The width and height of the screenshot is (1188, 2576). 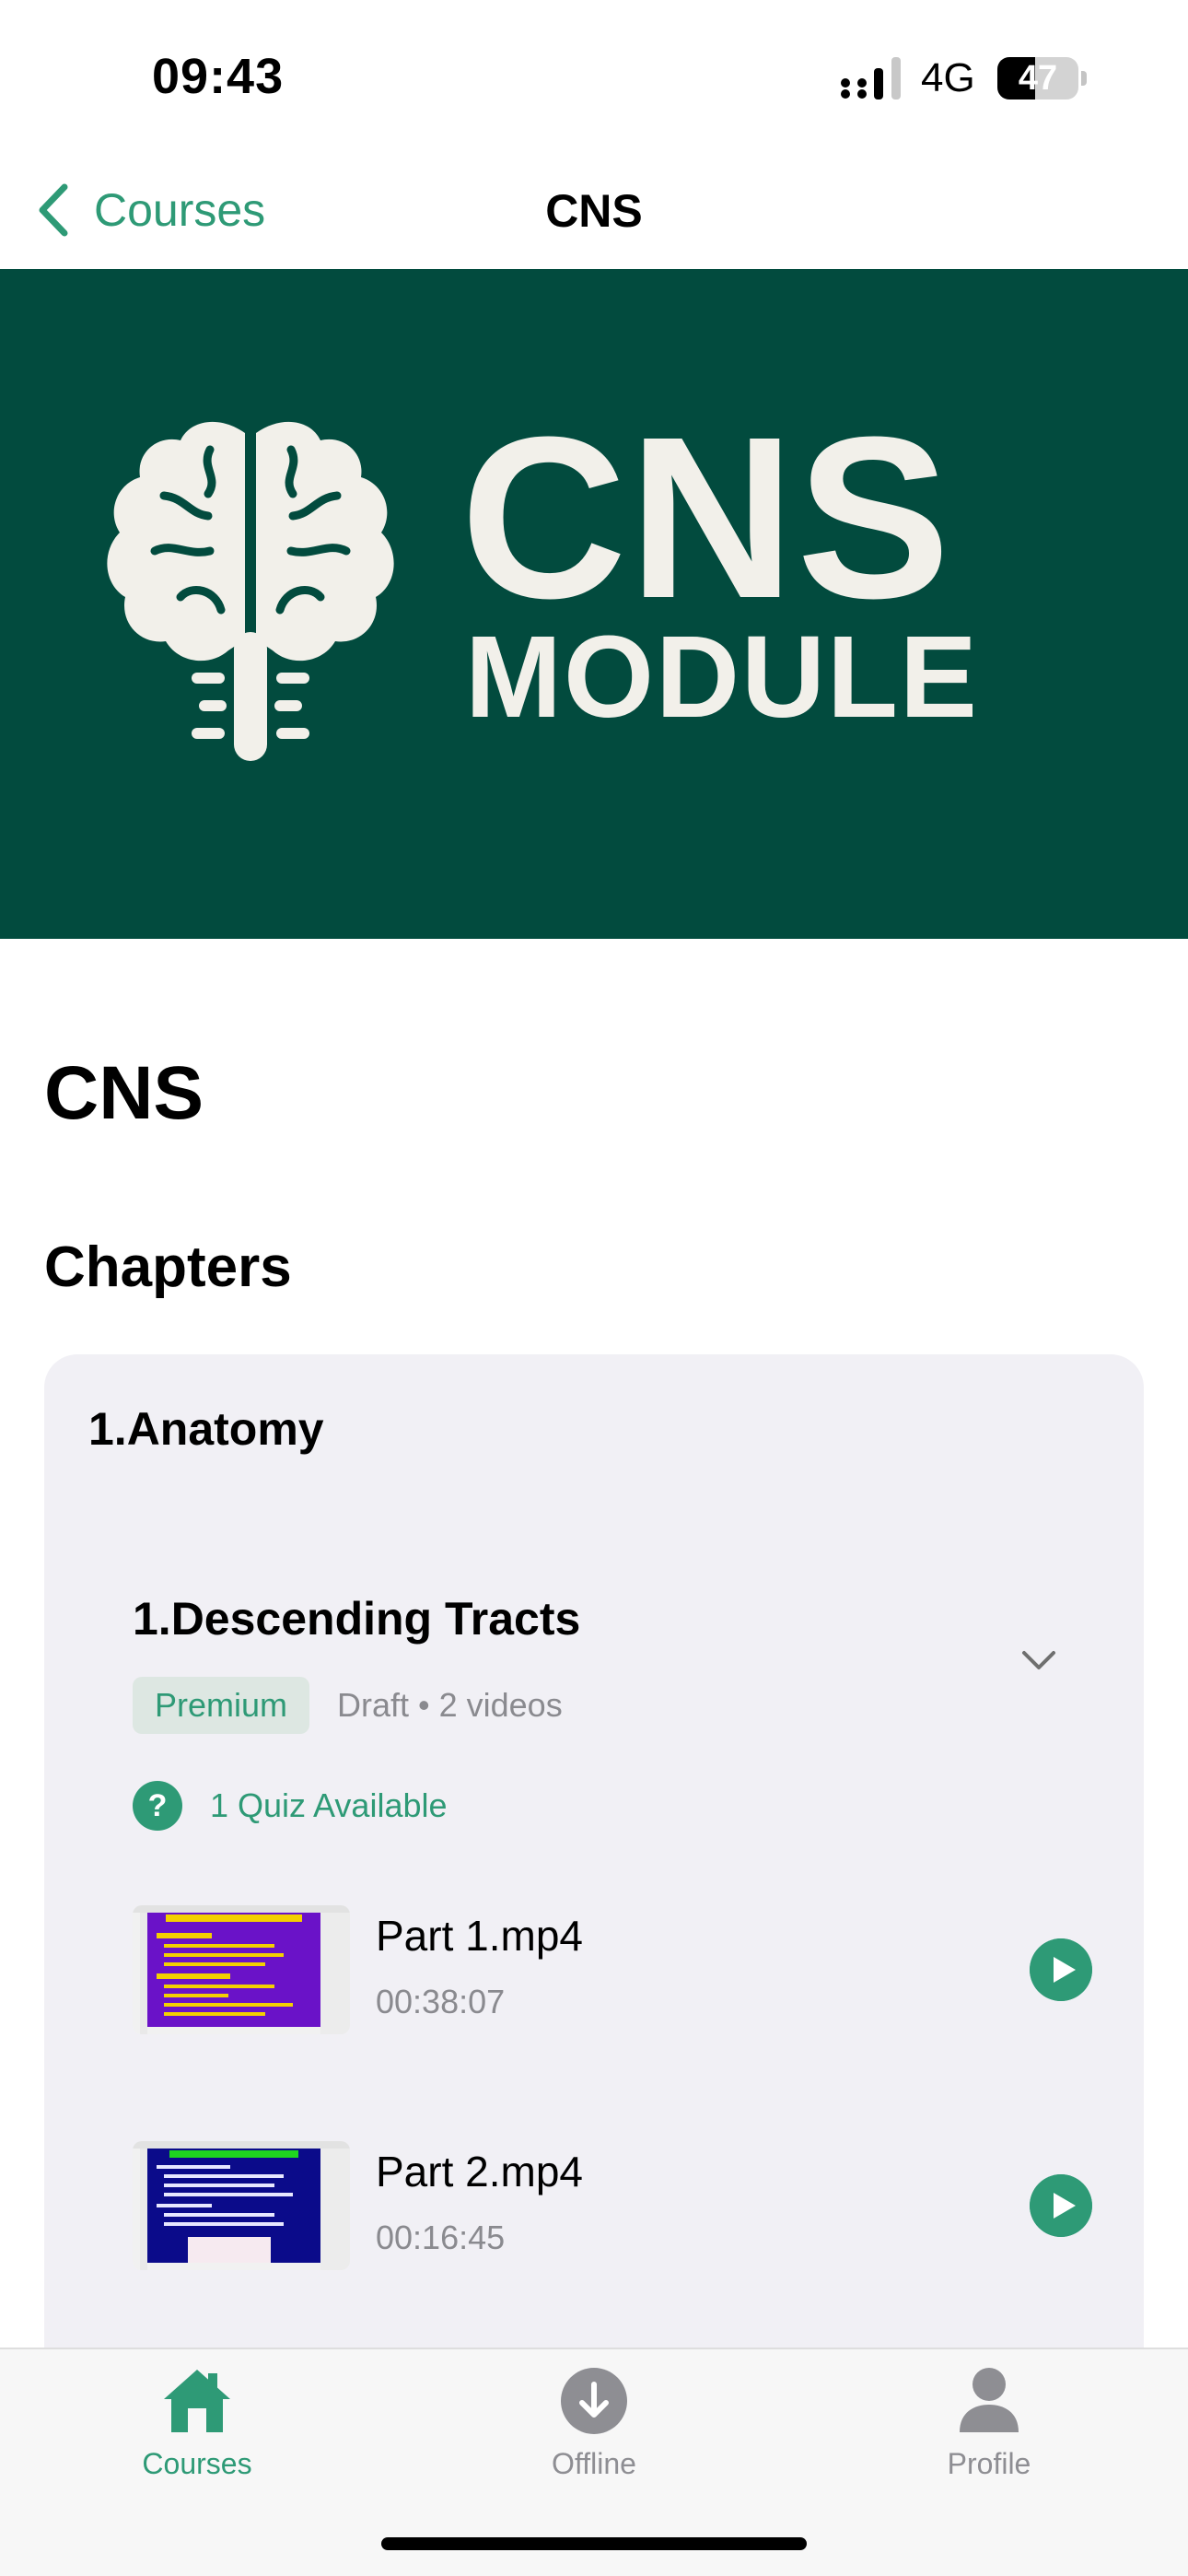 I want to click on cellular-signal-icon, so click(x=871, y=78).